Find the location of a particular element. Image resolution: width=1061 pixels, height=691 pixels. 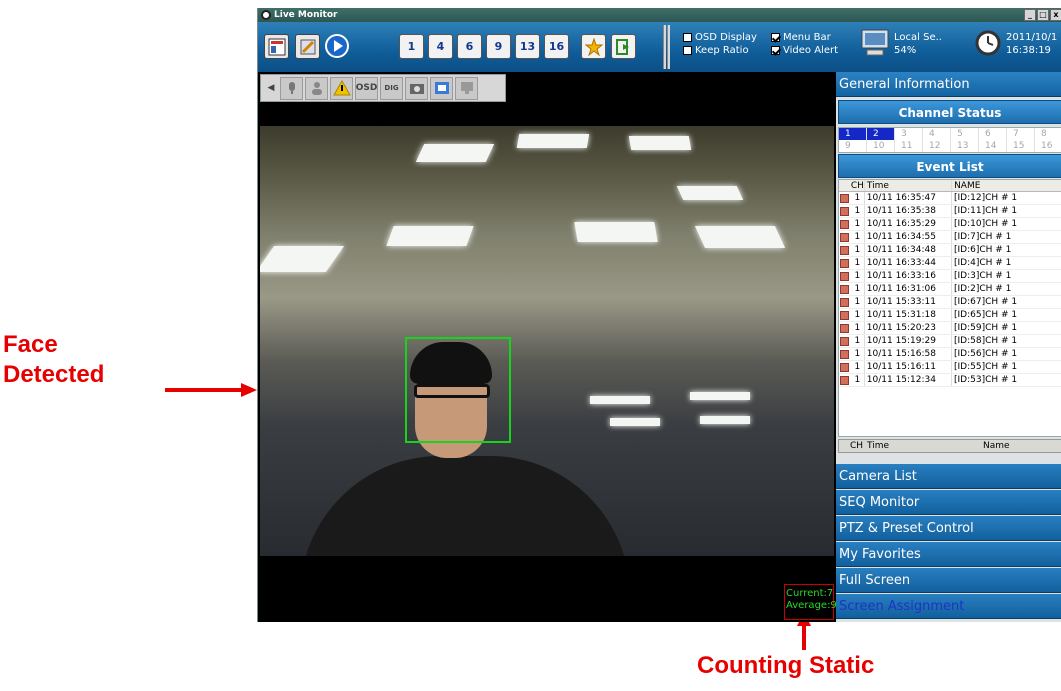

image-button is located at coordinates (441, 88).